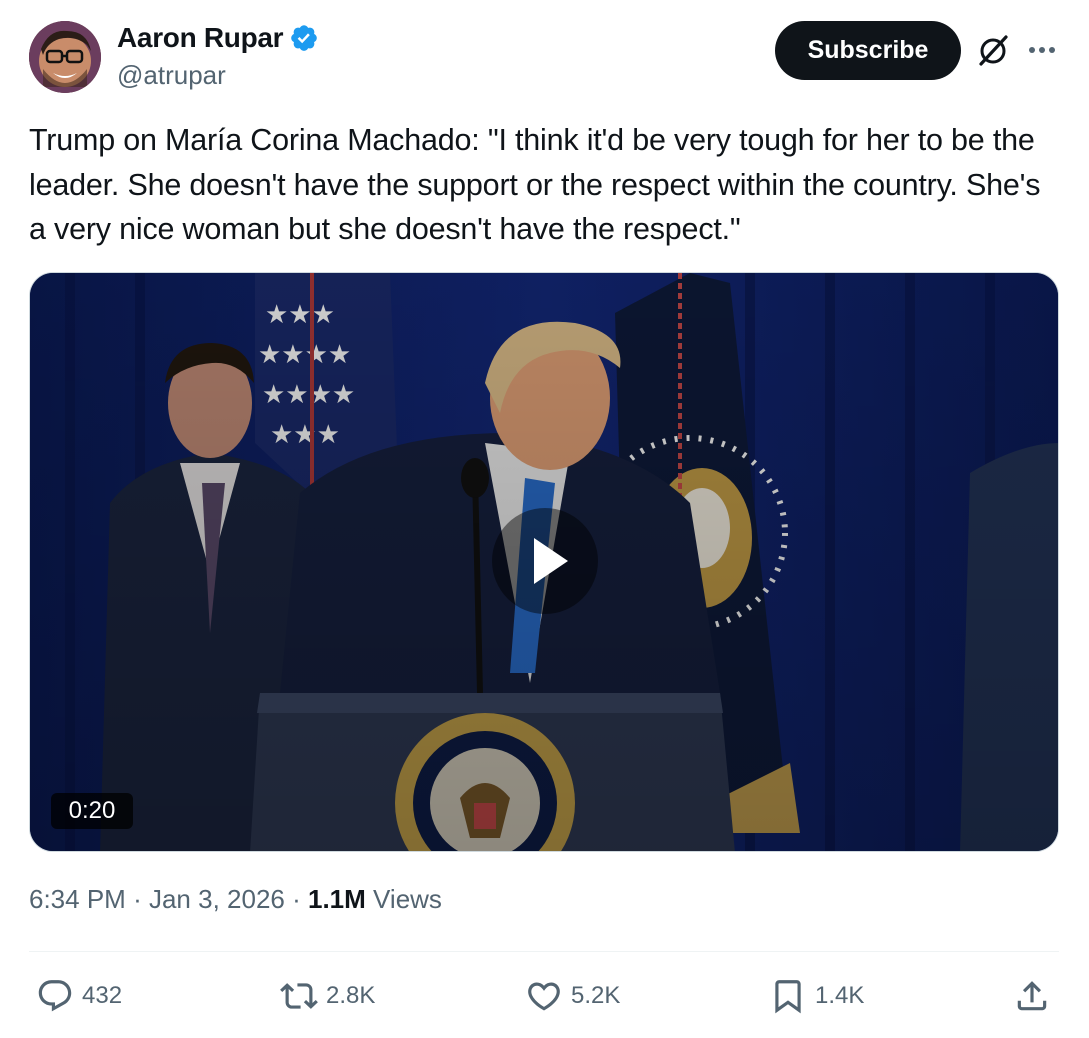 The width and height of the screenshot is (1089, 1038). I want to click on share-icon, so click(1032, 996).